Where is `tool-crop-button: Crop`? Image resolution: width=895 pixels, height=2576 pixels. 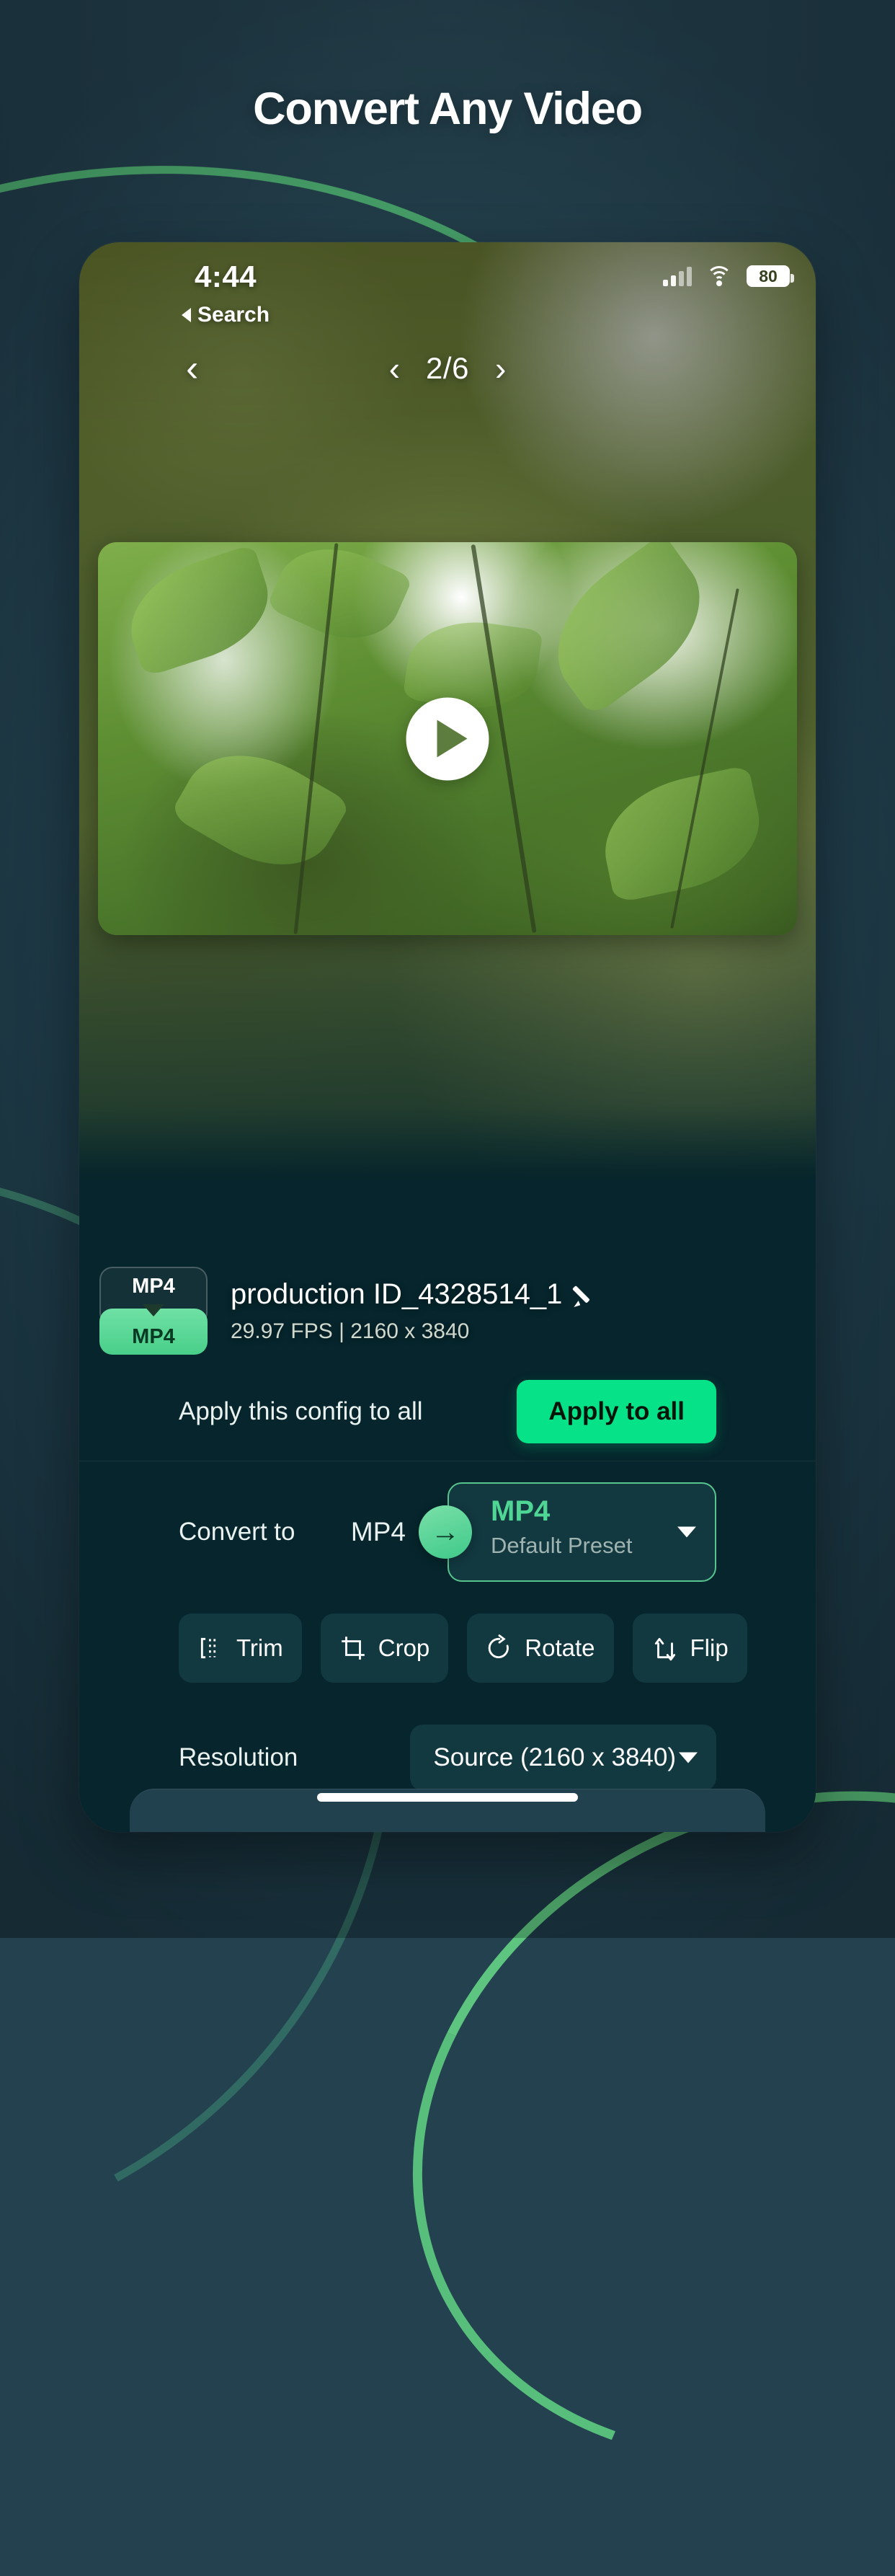
tool-crop-button: Crop is located at coordinates (384, 1648).